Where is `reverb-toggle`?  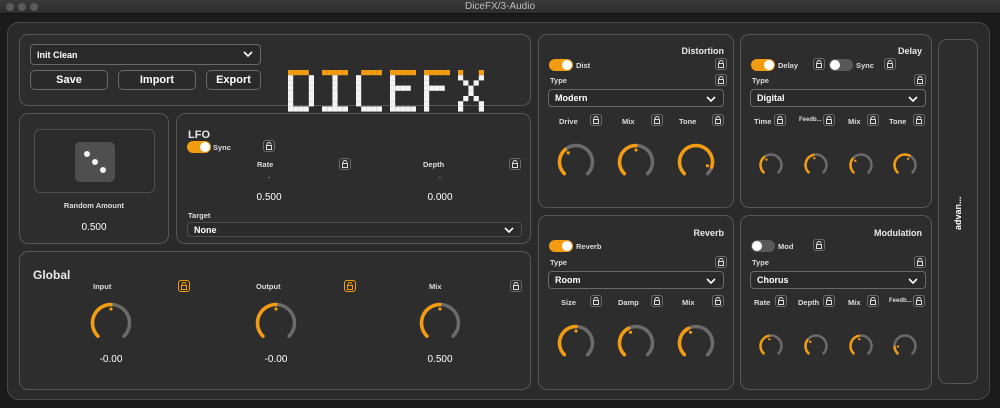 reverb-toggle is located at coordinates (561, 246).